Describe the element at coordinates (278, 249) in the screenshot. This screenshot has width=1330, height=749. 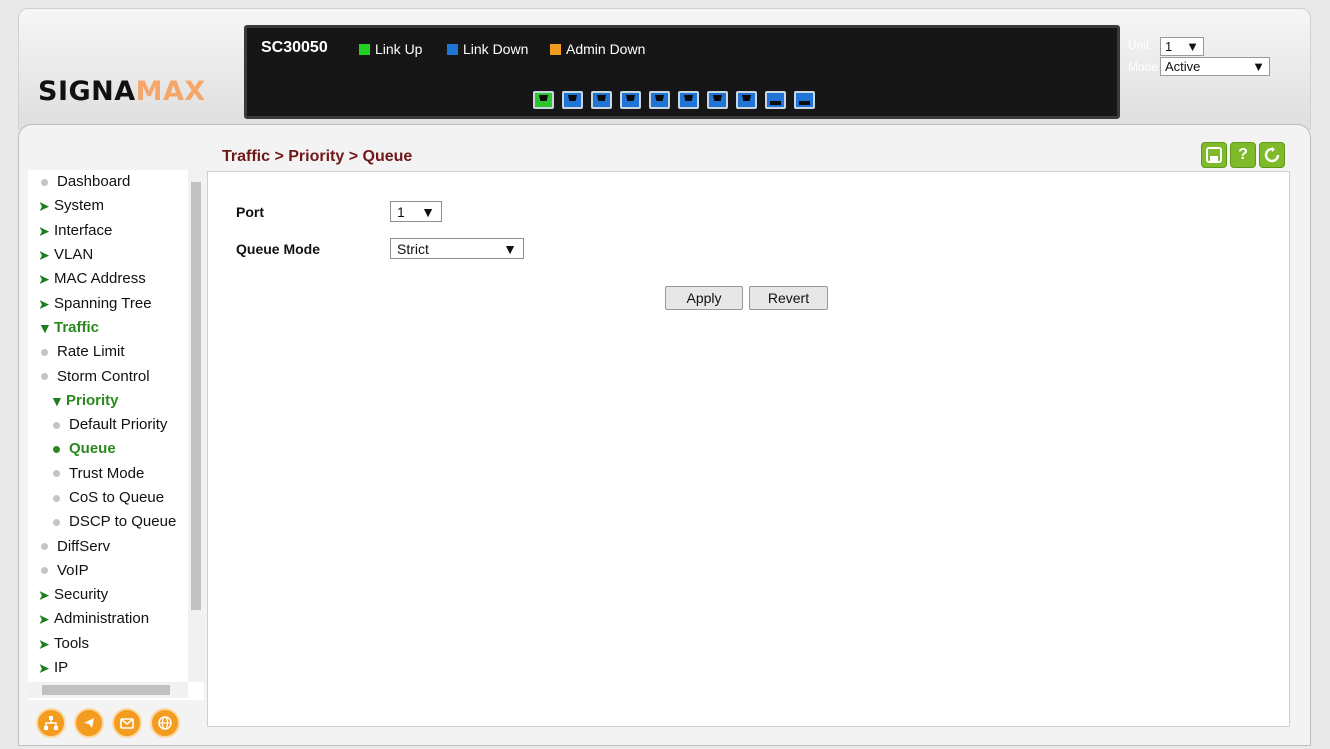
I see `queue-mode-label: Queue Mode` at that location.